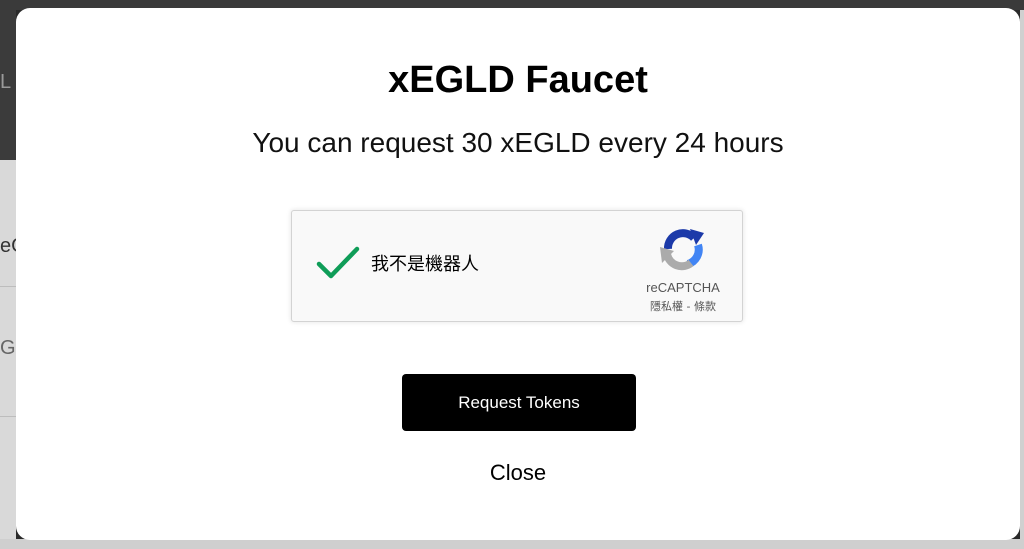  What do you see at coordinates (518, 142) in the screenshot?
I see `modal-subtitle: You can request 30 xEGLD every 24 hours` at bounding box center [518, 142].